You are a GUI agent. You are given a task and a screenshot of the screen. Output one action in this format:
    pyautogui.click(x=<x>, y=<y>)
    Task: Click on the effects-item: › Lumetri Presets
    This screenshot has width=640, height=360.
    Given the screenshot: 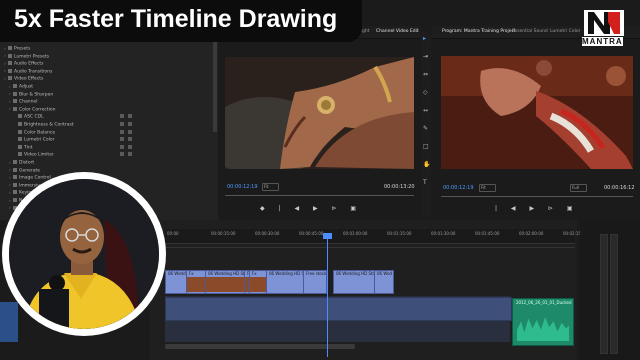 What is the action you would take?
    pyautogui.click(x=26, y=56)
    